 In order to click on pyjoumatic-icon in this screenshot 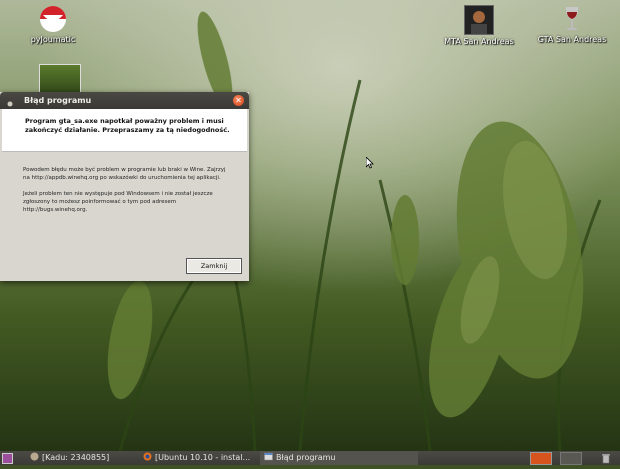, I will do `click(53, 19)`.